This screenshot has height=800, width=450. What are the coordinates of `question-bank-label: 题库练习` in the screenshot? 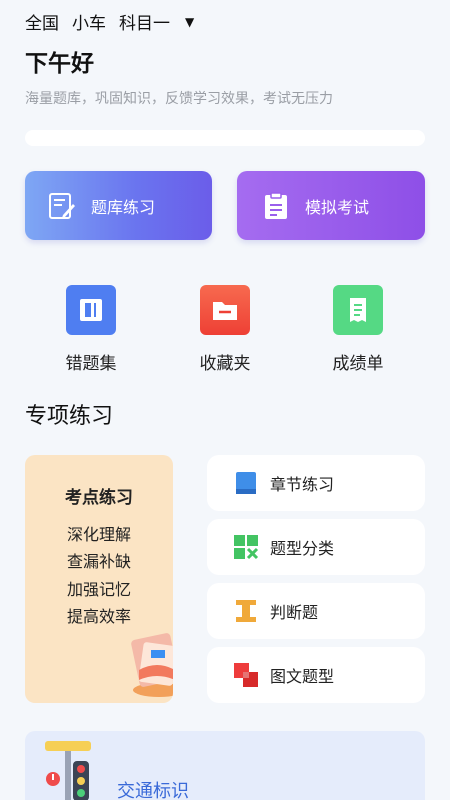 It's located at (123, 207).